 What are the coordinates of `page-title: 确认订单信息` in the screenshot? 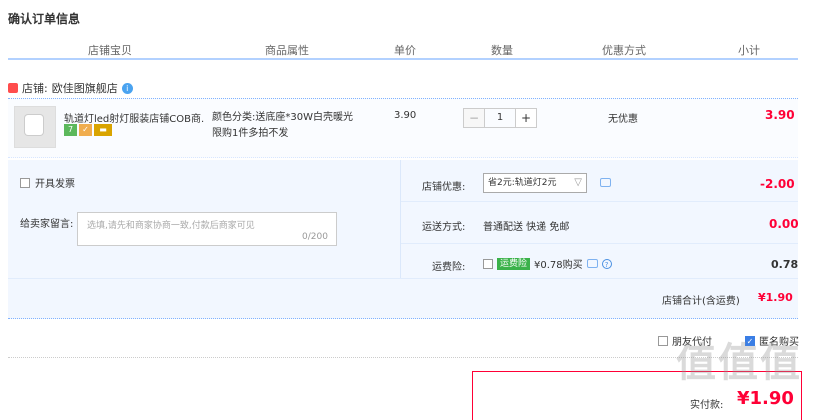 It's located at (44, 19).